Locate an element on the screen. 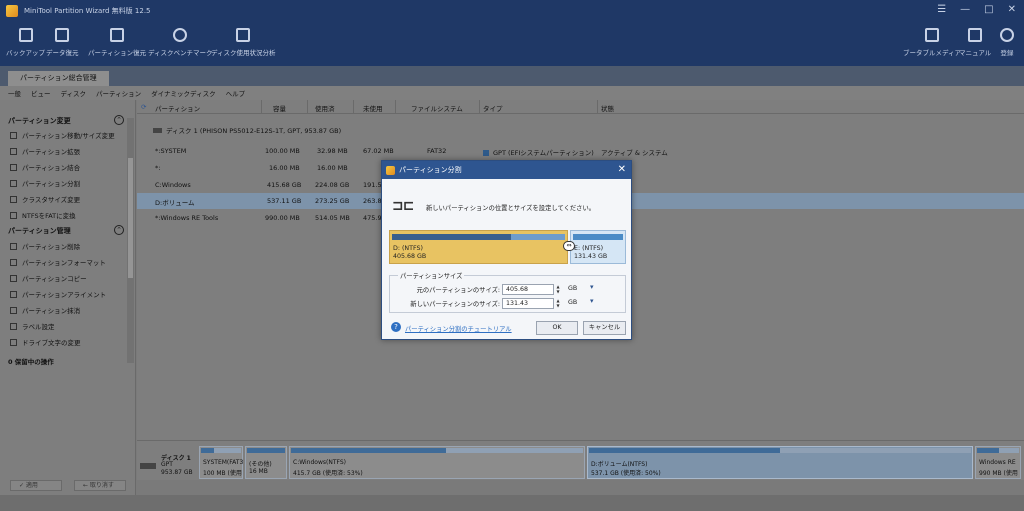  manual-icon is located at coordinates (975, 35).